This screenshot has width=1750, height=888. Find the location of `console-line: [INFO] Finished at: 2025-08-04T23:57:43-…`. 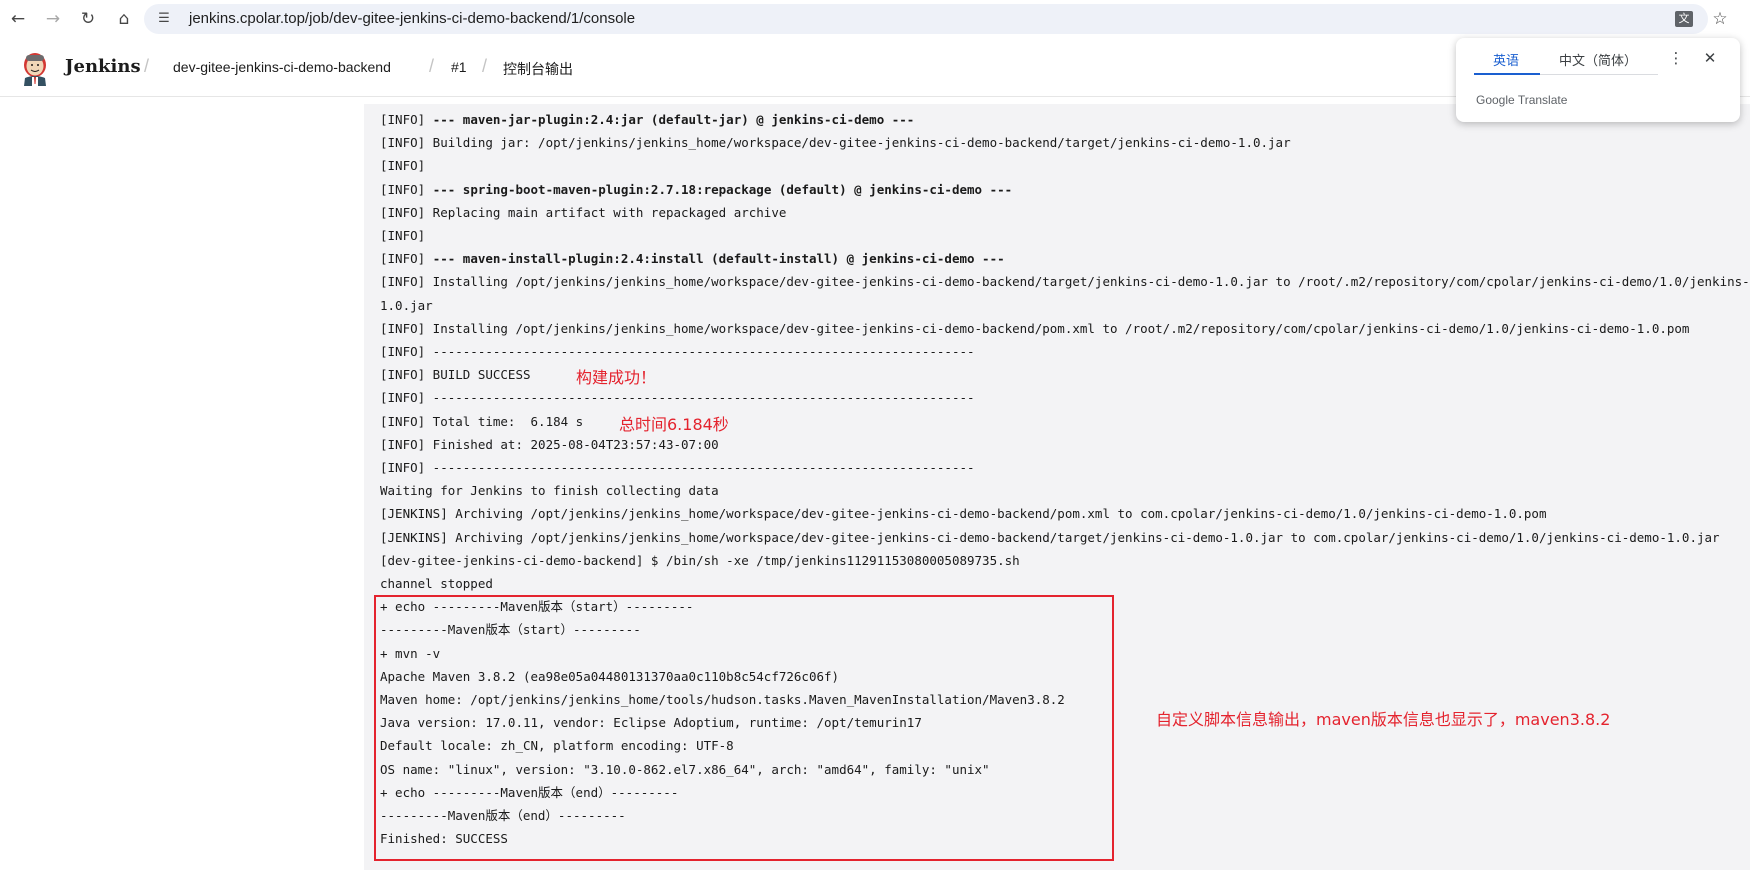

console-line: [INFO] Finished at: 2025-08-04T23:57:43-… is located at coordinates (1065, 444).